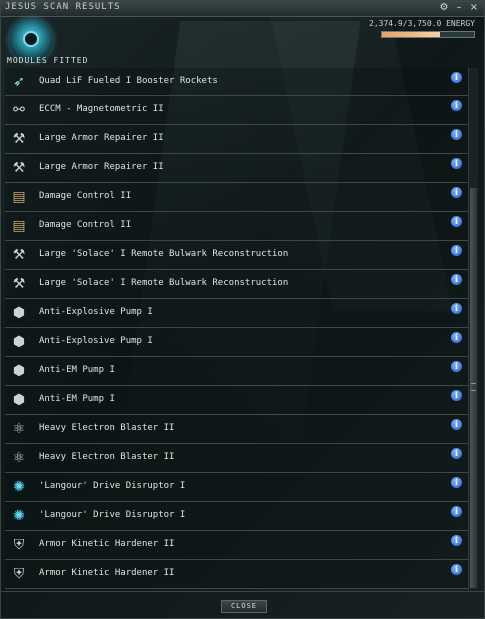 Image resolution: width=485 pixels, height=619 pixels. I want to click on footer: CLOSE, so click(242, 604).